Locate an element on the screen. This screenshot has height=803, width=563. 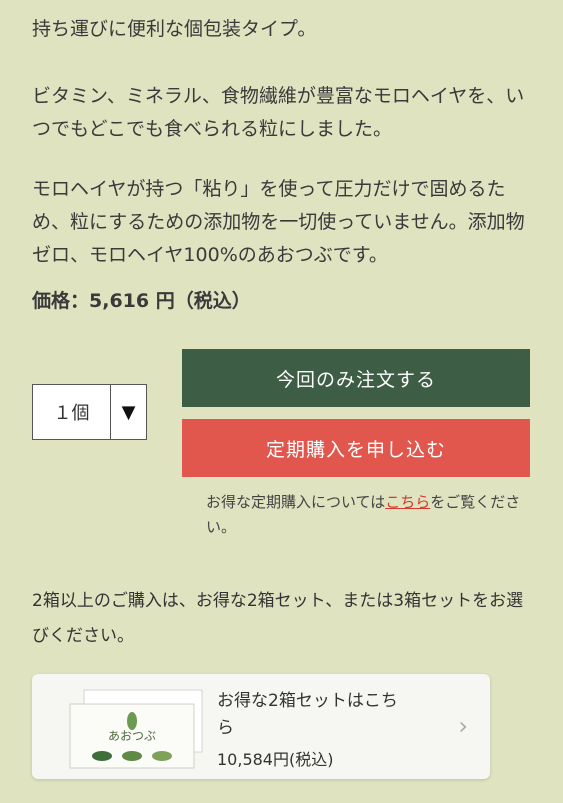
price-text: 価格：5,616 円（税込） is located at coordinates (141, 301).